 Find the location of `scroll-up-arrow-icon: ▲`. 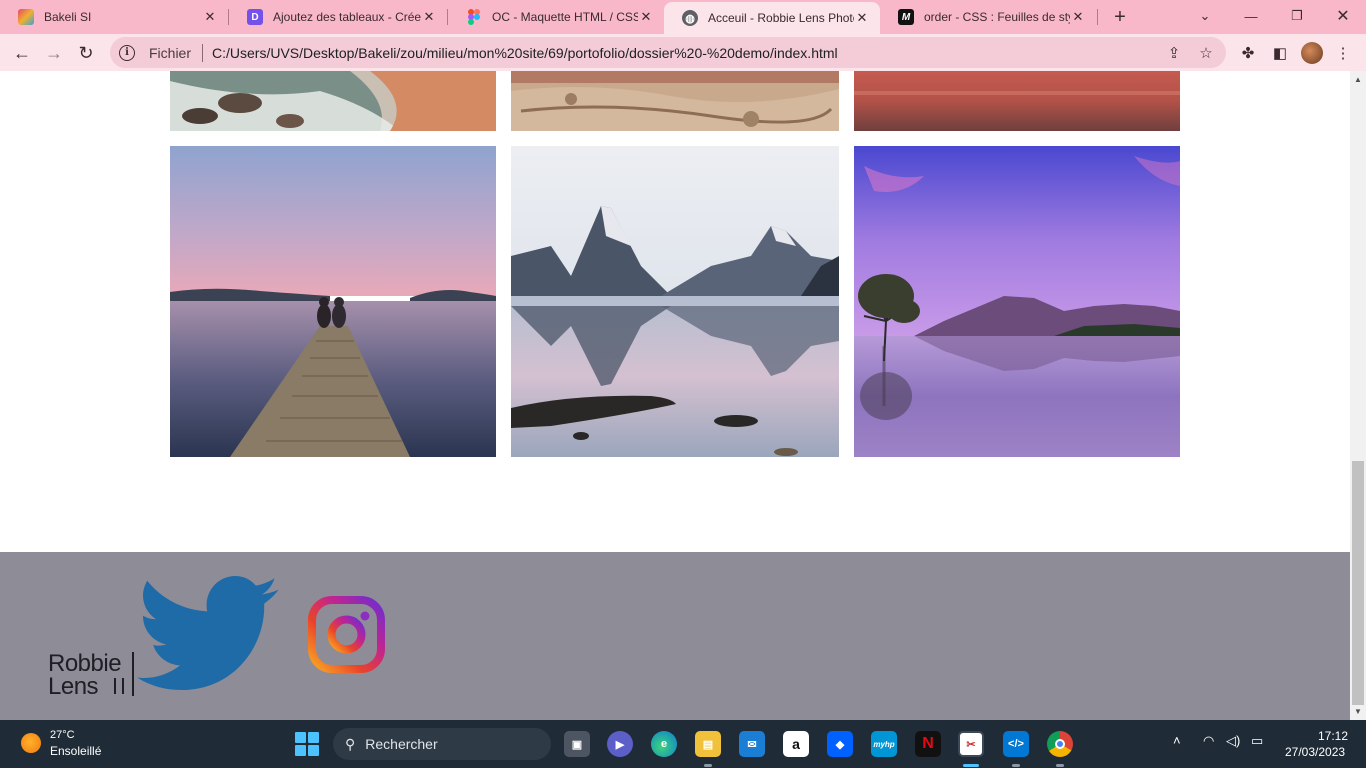

scroll-up-arrow-icon: ▲ is located at coordinates (1358, 79).